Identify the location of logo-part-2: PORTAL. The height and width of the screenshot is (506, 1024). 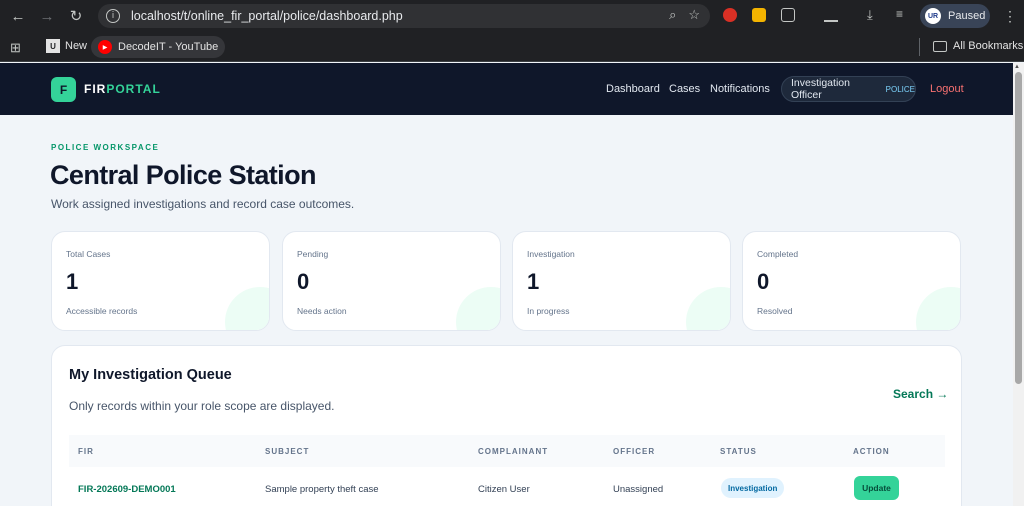
(133, 89).